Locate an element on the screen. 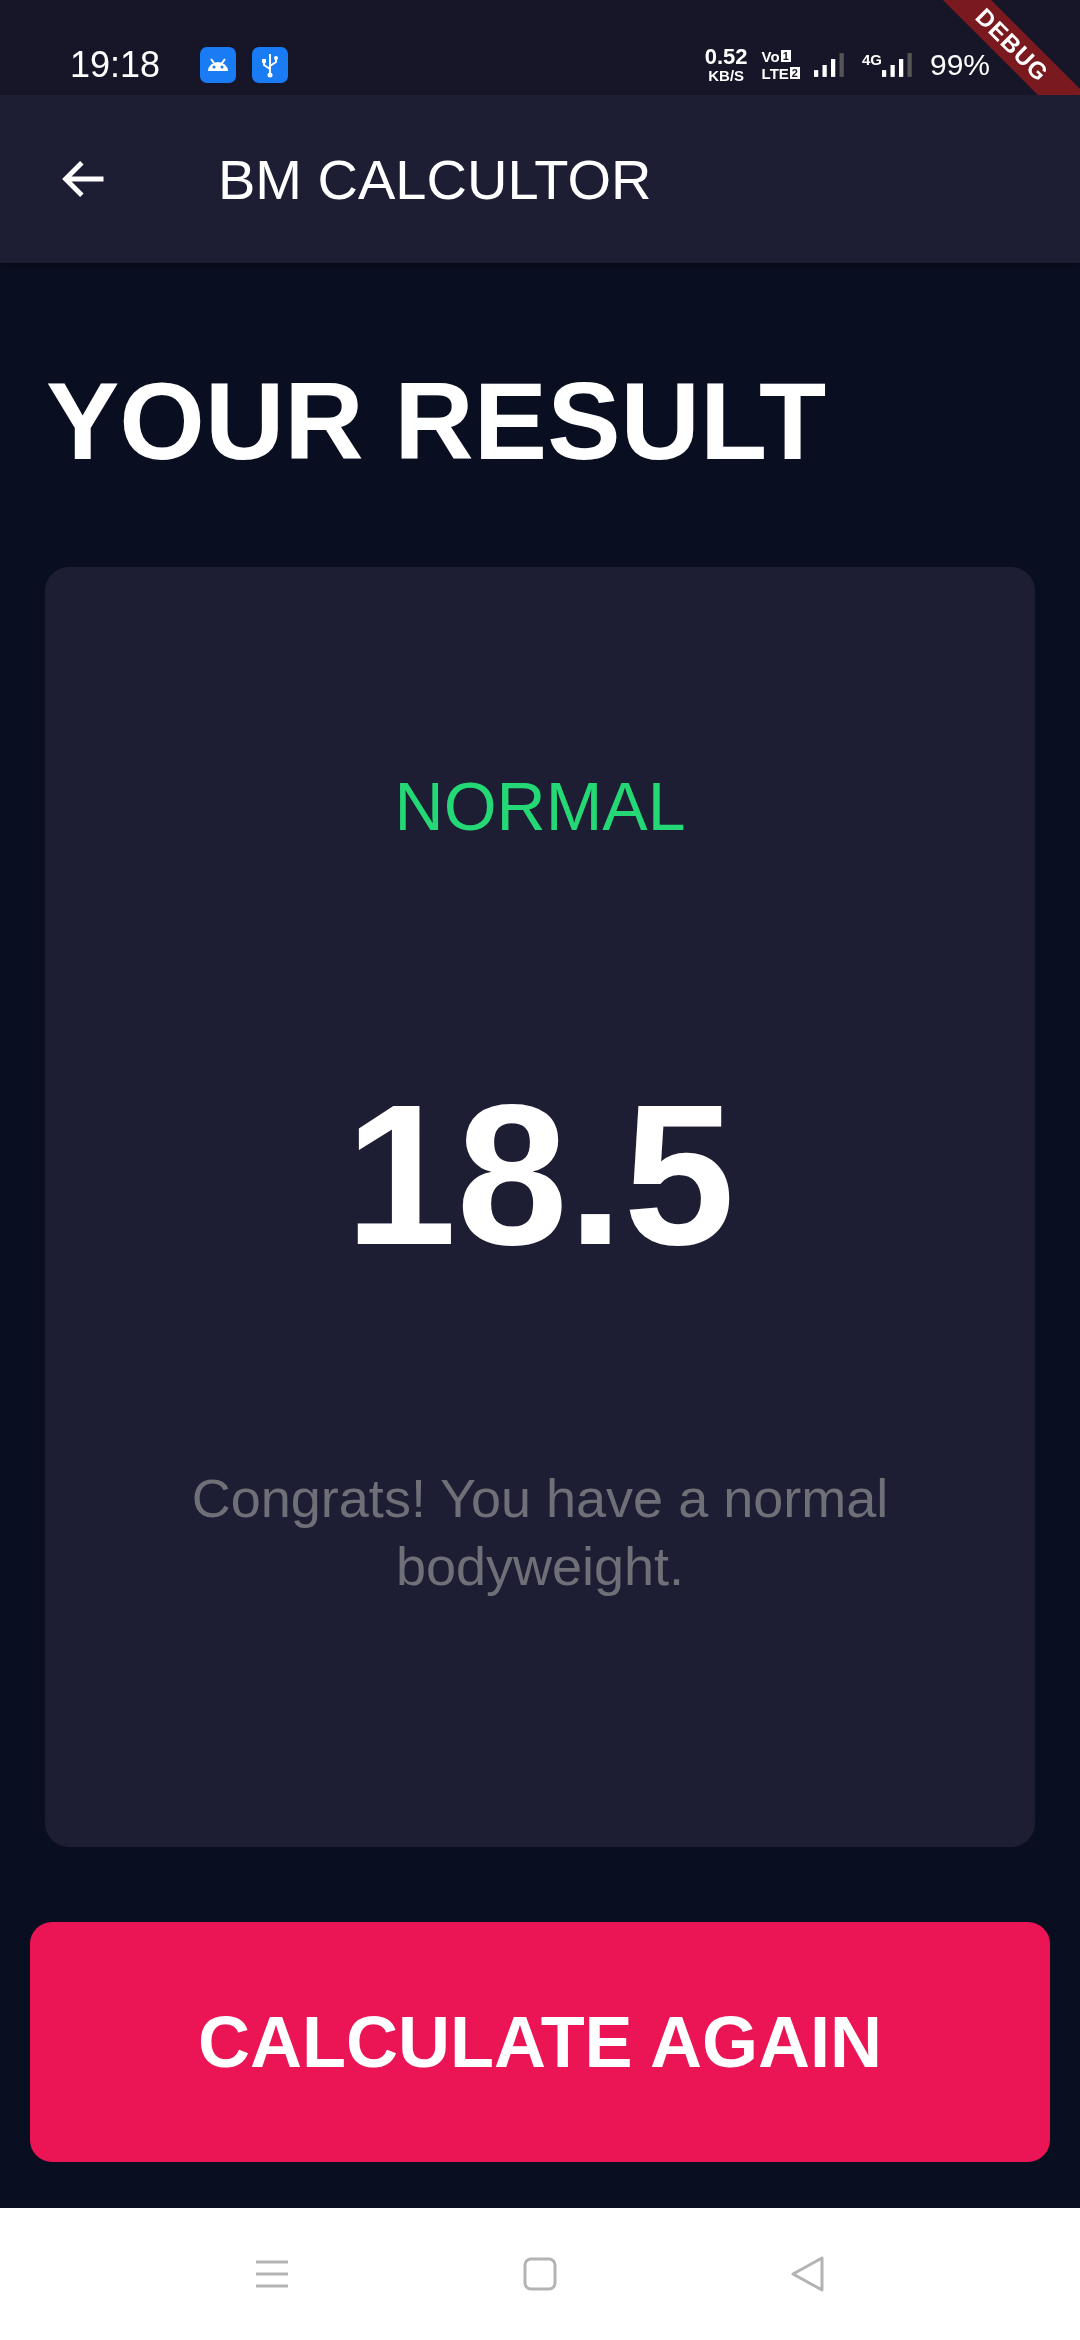 The height and width of the screenshot is (2340, 1080). calculate-again-button: CALCULATE AGAIN is located at coordinates (540, 2042).